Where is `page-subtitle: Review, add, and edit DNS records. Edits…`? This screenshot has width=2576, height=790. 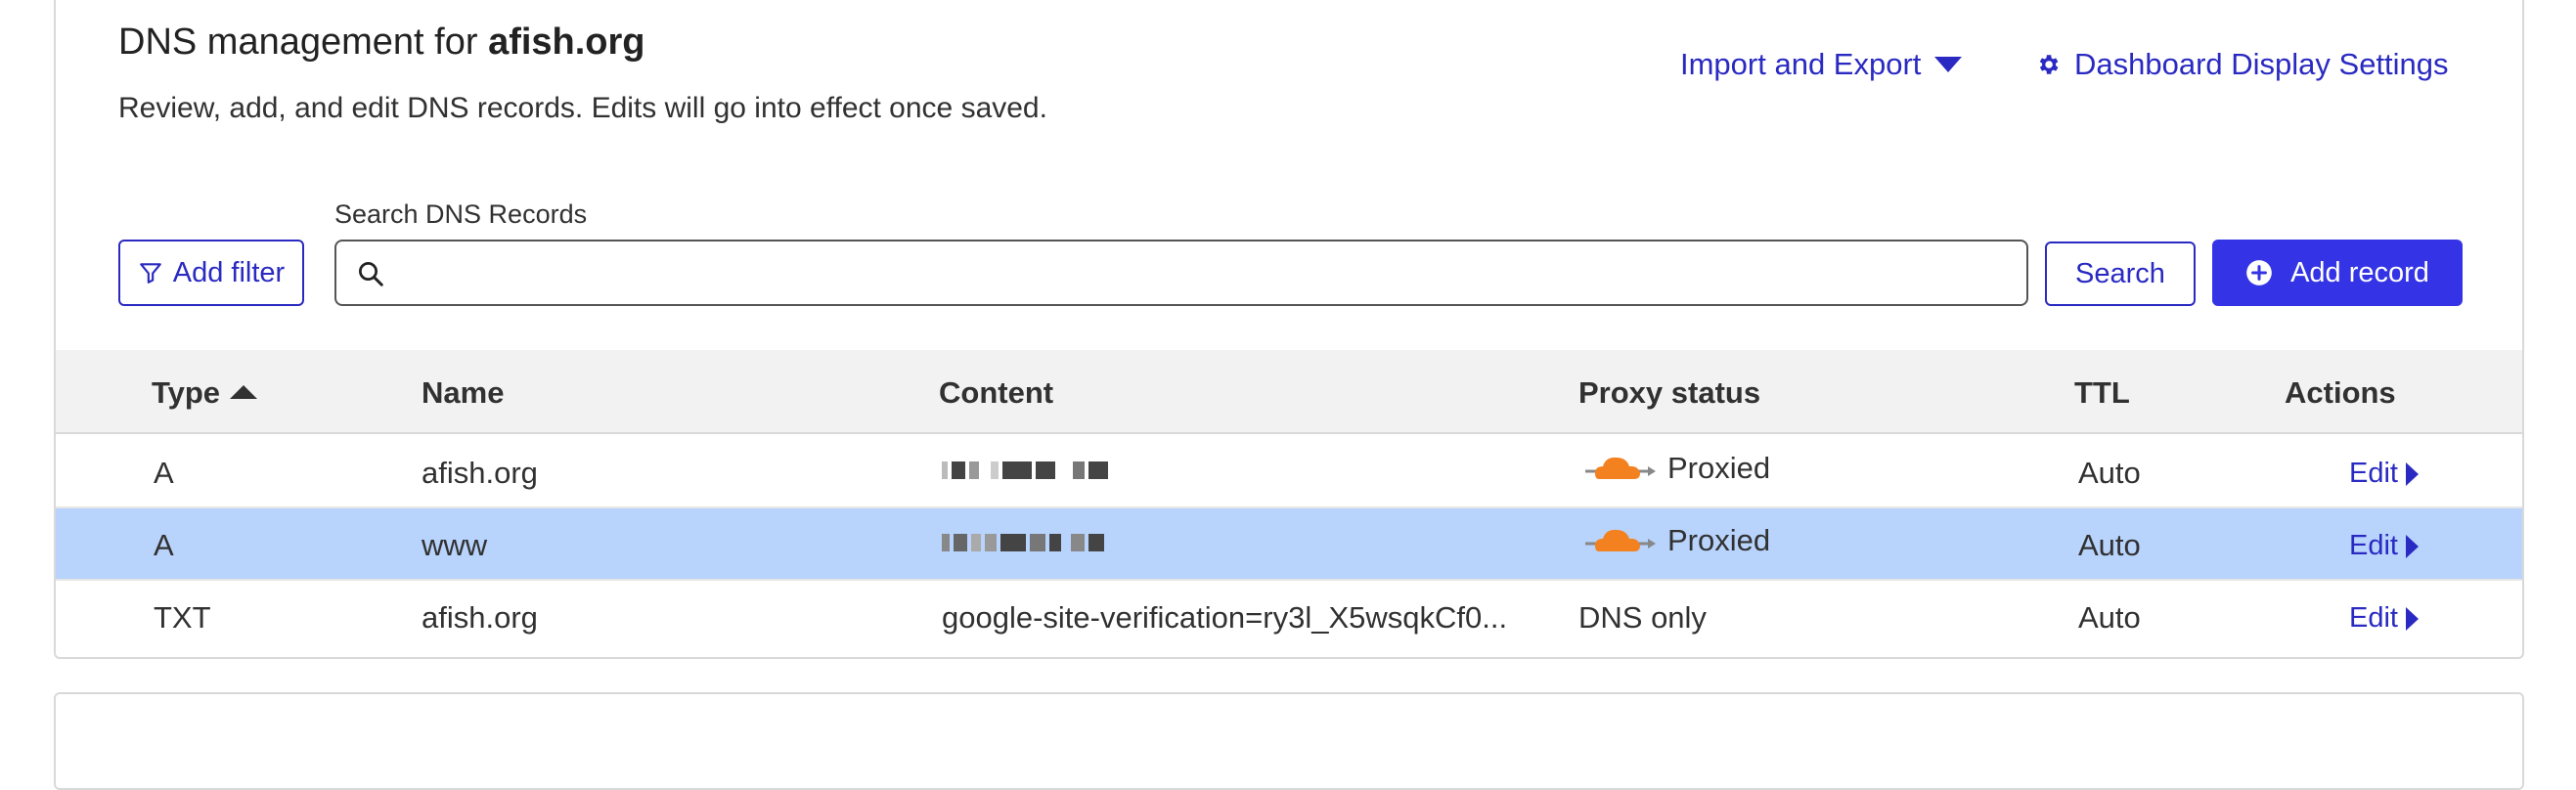 page-subtitle: Review, add, and edit DNS records. Edits… is located at coordinates (582, 108).